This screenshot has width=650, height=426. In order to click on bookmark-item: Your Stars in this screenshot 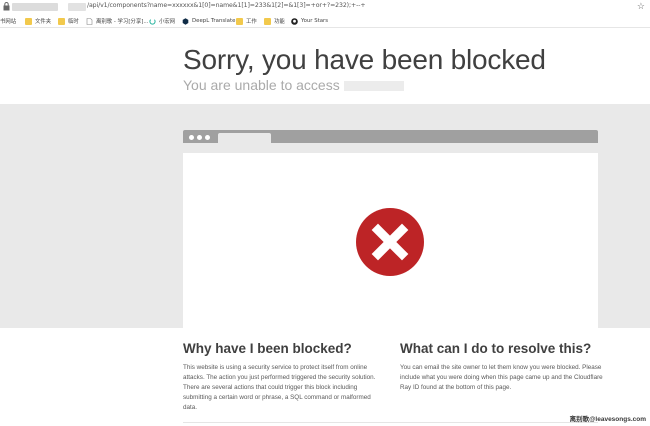, I will do `click(309, 21)`.